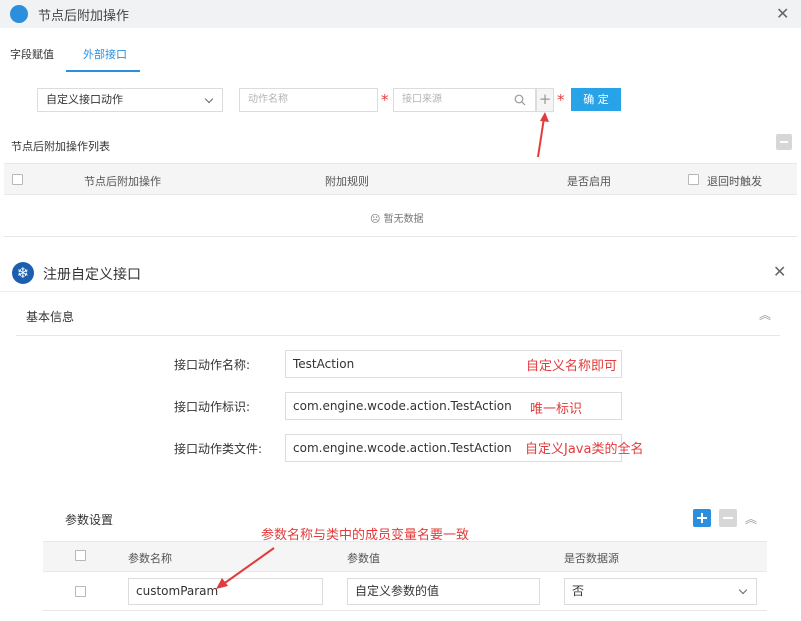 Image resolution: width=801 pixels, height=621 pixels. Describe the element at coordinates (591, 558) in the screenshot. I see `param-header-datasource: 是否数据源` at that location.